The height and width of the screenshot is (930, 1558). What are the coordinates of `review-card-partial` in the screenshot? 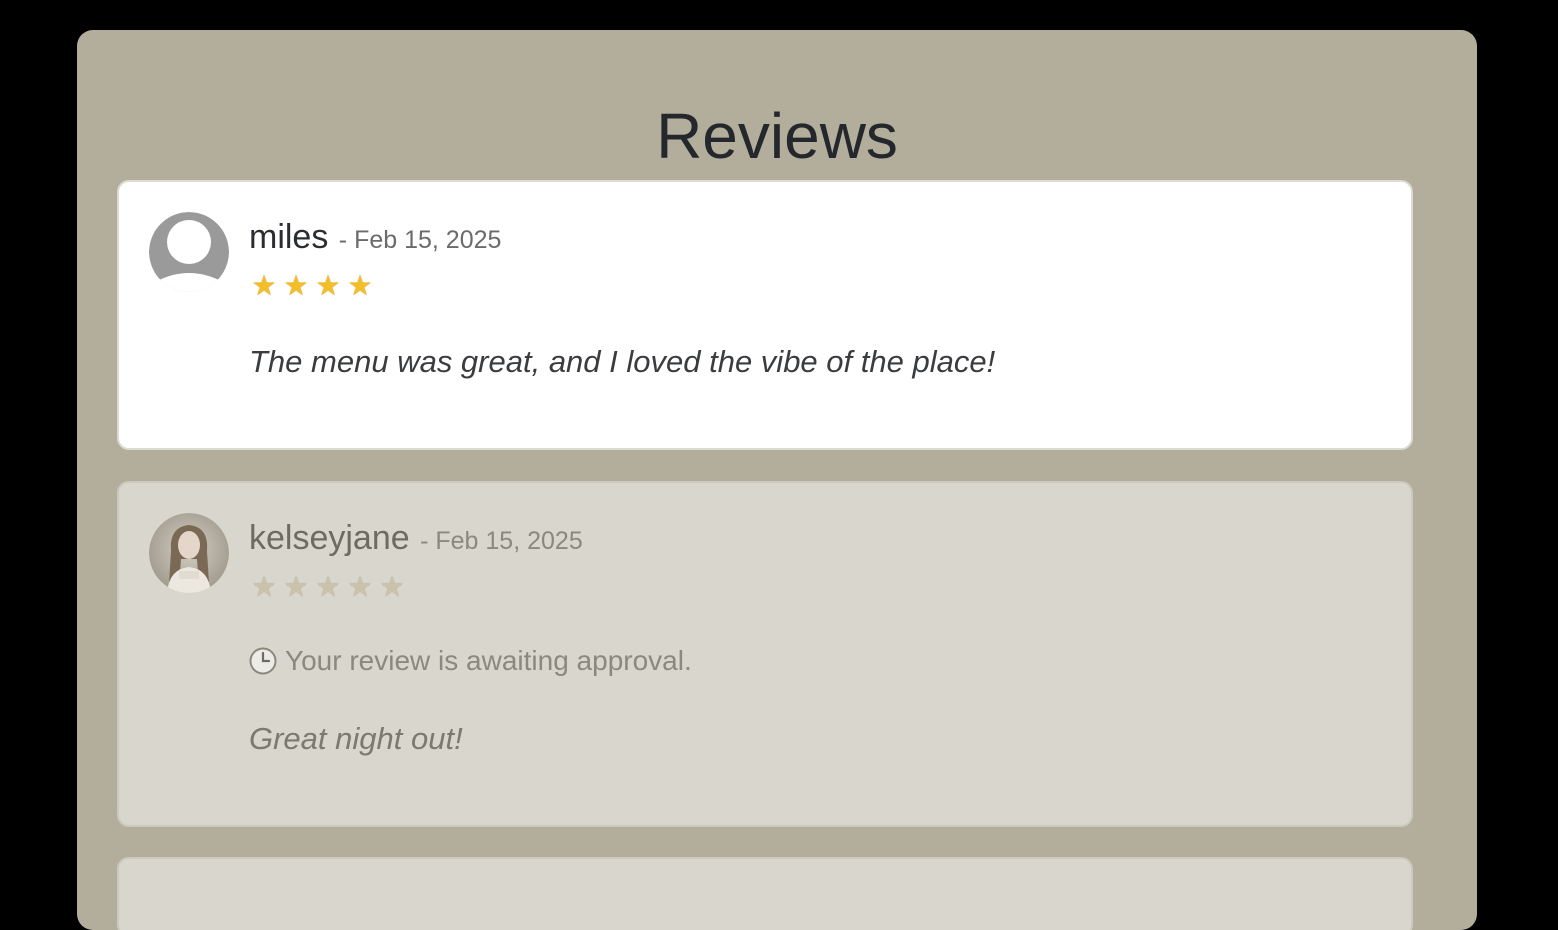 It's located at (765, 893).